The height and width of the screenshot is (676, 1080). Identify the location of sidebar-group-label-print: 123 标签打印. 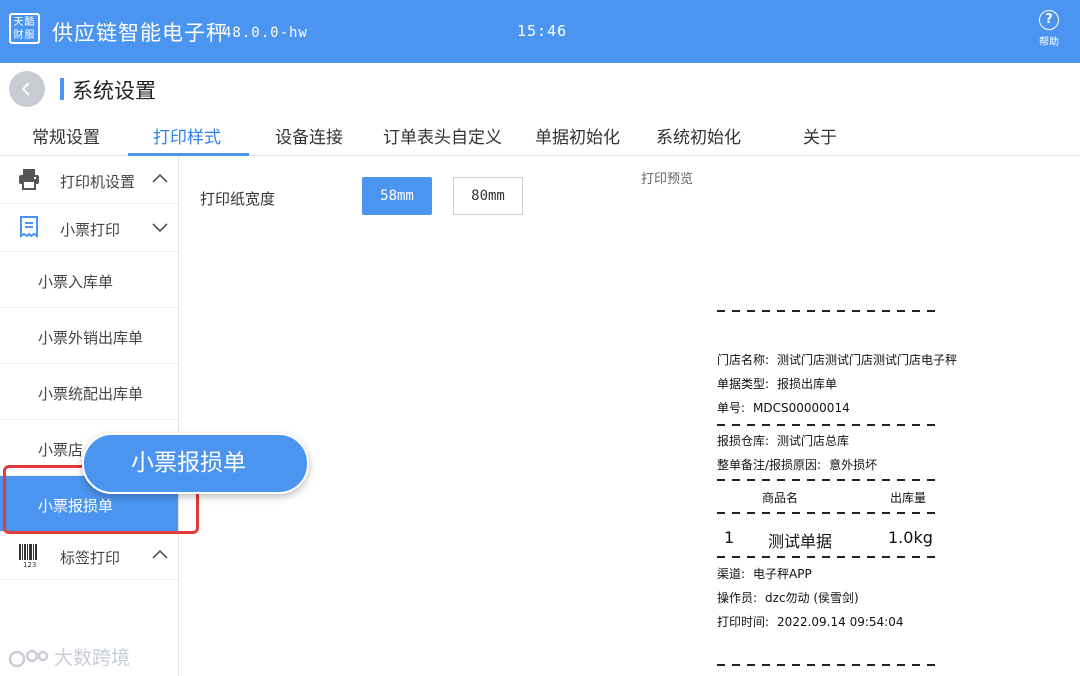
(89, 556).